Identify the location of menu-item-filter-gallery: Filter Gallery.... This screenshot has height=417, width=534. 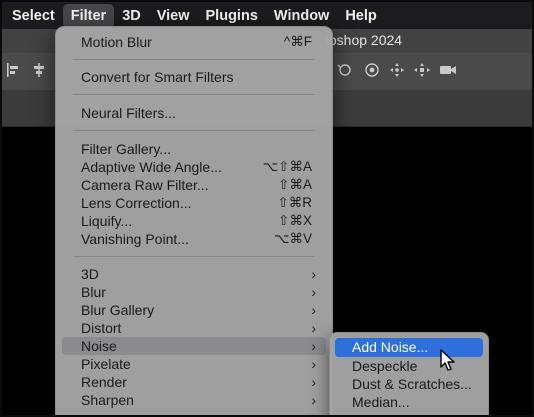
(194, 149).